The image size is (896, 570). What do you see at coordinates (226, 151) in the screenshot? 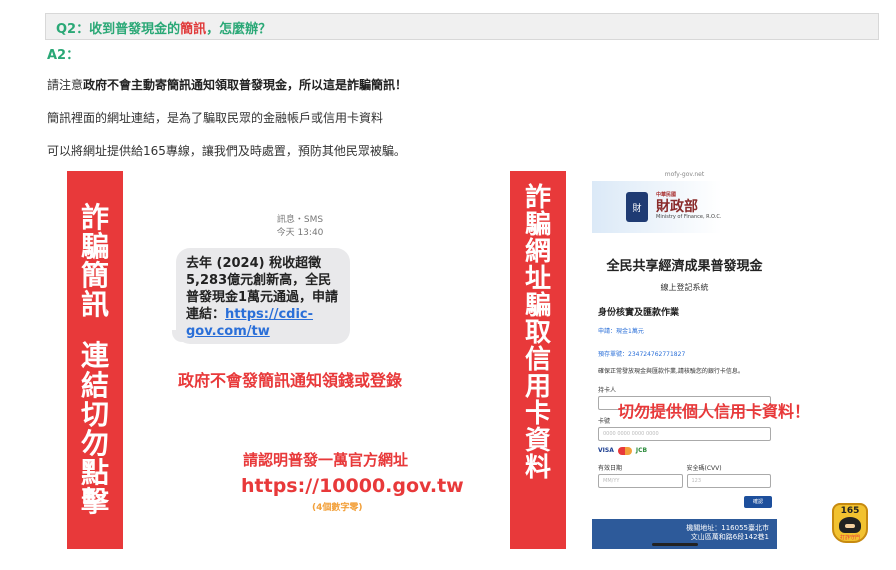
I see `paragraph-3: 可以將網址提供給165專線，讓我們及時處置，預防其他民眾被騙。` at bounding box center [226, 151].